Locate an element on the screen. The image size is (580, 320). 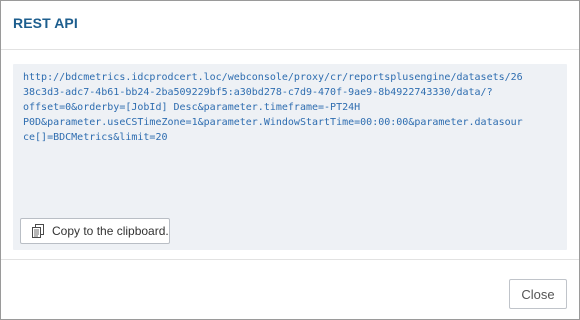
close-button: Close is located at coordinates (538, 294).